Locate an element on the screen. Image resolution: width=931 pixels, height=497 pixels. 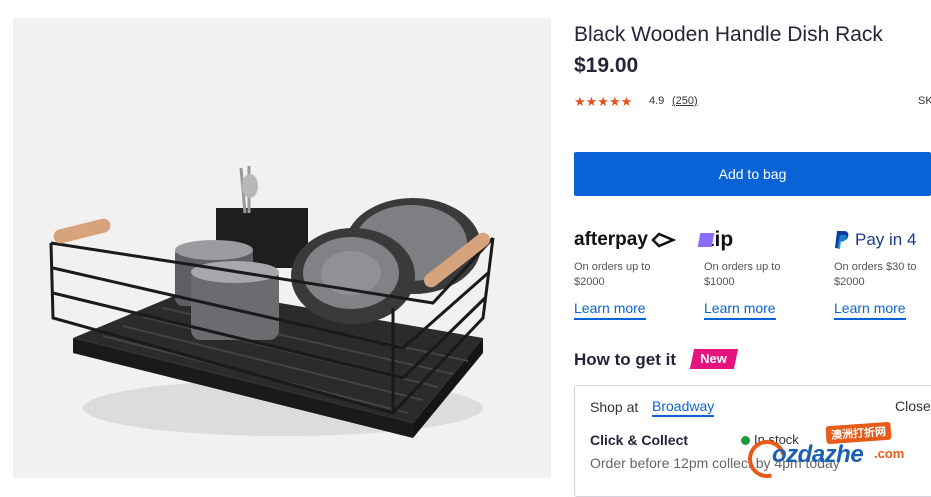
zip-accent-icon is located at coordinates (706, 240).